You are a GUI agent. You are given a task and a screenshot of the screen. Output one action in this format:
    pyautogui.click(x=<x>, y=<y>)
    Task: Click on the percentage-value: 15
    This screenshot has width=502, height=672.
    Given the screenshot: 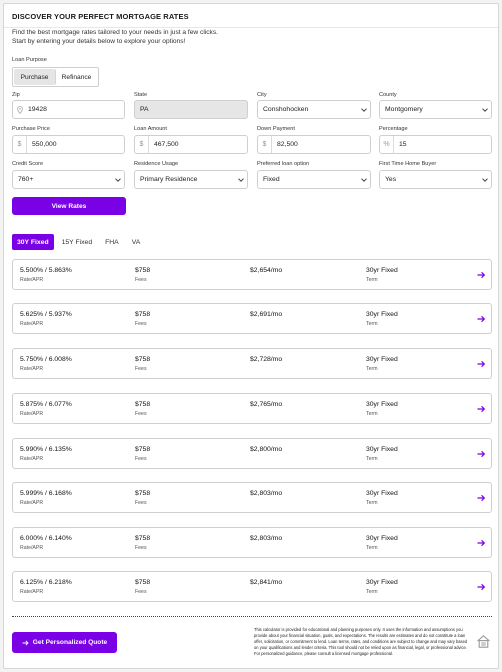 What is the action you would take?
    pyautogui.click(x=403, y=144)
    